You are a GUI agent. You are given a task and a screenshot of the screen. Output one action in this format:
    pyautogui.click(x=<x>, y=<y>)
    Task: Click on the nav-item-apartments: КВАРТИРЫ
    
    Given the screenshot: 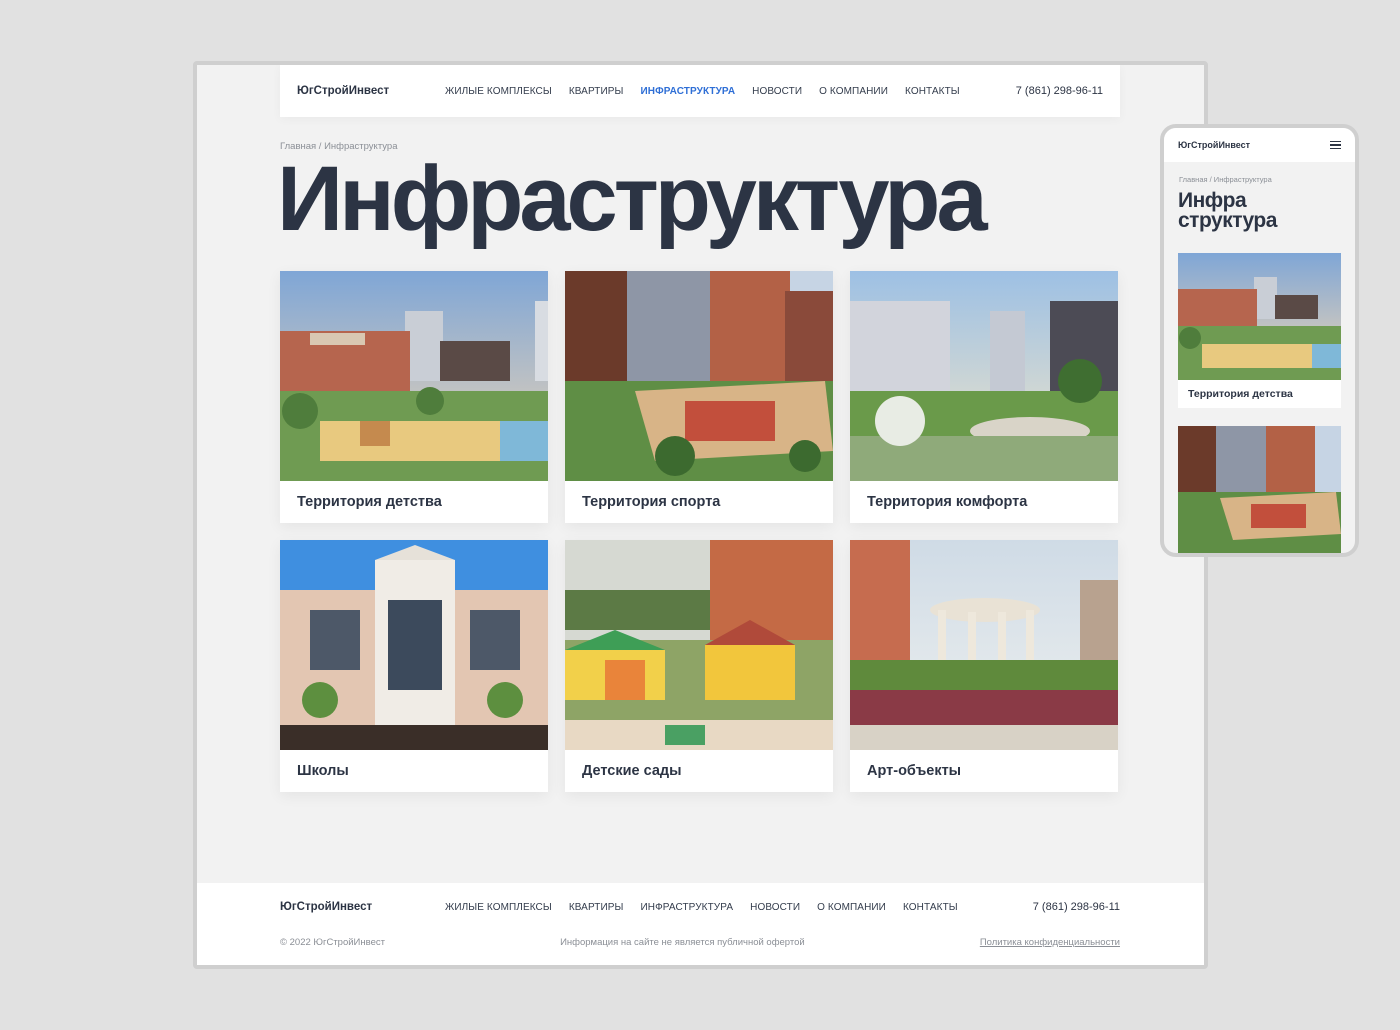 What is the action you would take?
    pyautogui.click(x=596, y=91)
    